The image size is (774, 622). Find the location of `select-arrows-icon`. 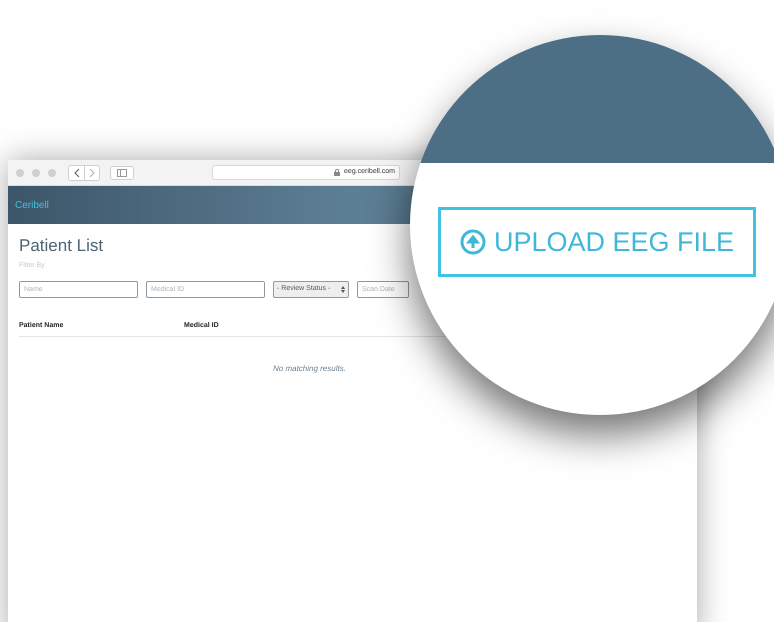

select-arrows-icon is located at coordinates (343, 289).